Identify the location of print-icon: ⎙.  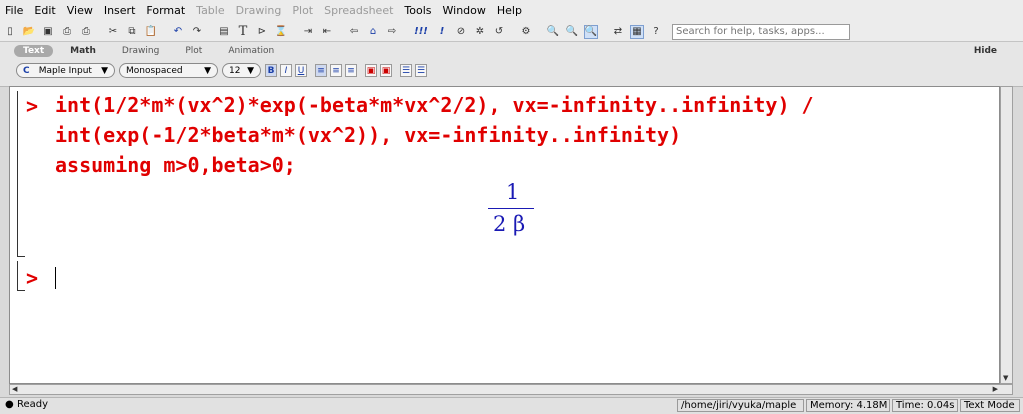
(86, 32).